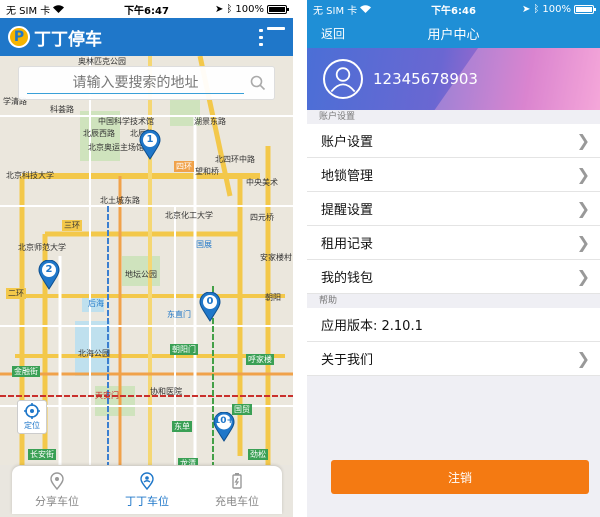  What do you see at coordinates (147, 480) in the screenshot?
I see `person-pin-icon` at bounding box center [147, 480].